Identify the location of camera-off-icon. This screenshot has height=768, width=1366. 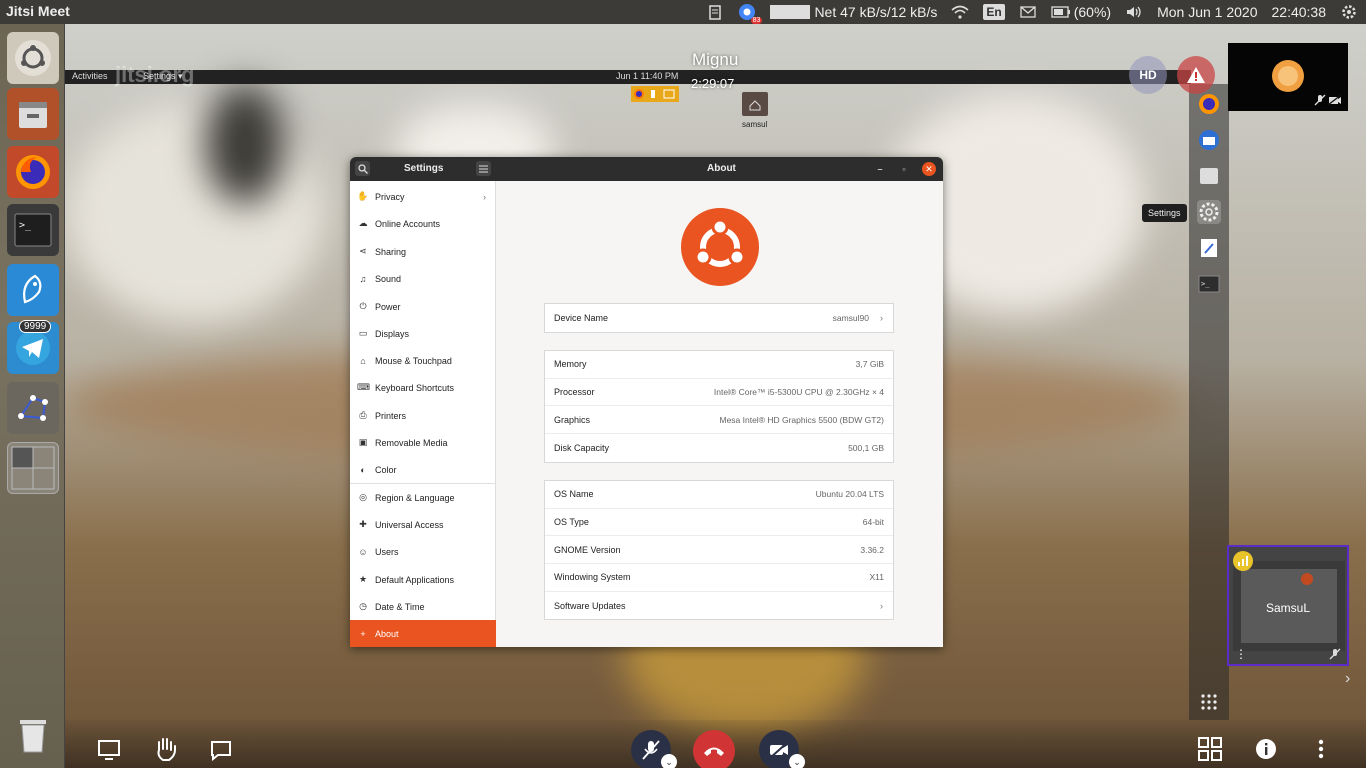
(779, 750).